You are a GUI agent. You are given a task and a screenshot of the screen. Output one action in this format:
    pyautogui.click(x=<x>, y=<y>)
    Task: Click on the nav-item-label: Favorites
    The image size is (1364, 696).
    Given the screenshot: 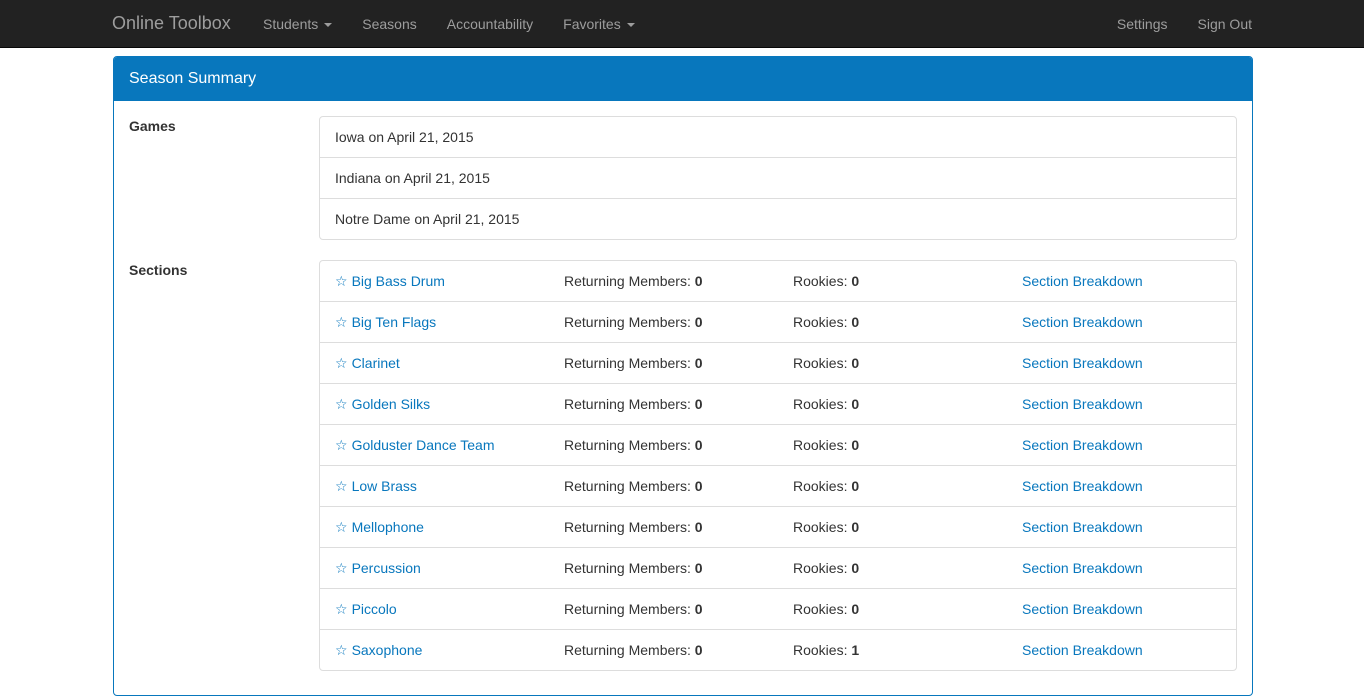 What is the action you would take?
    pyautogui.click(x=592, y=24)
    